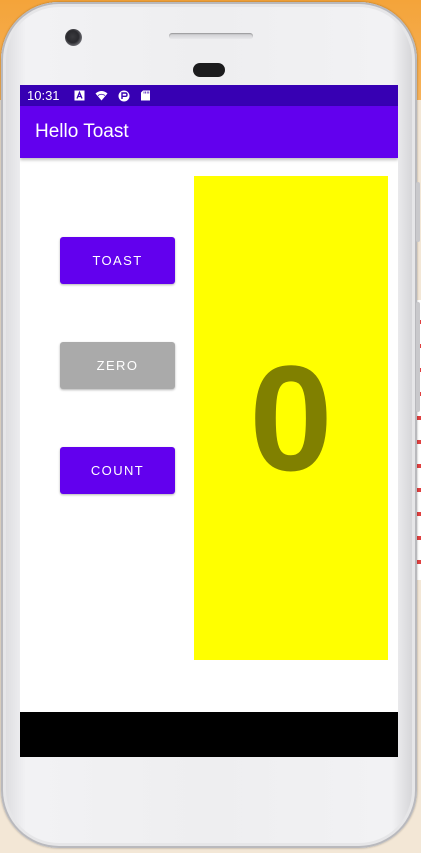 Image resolution: width=421 pixels, height=853 pixels. I want to click on status-time: 10:31, so click(43, 95).